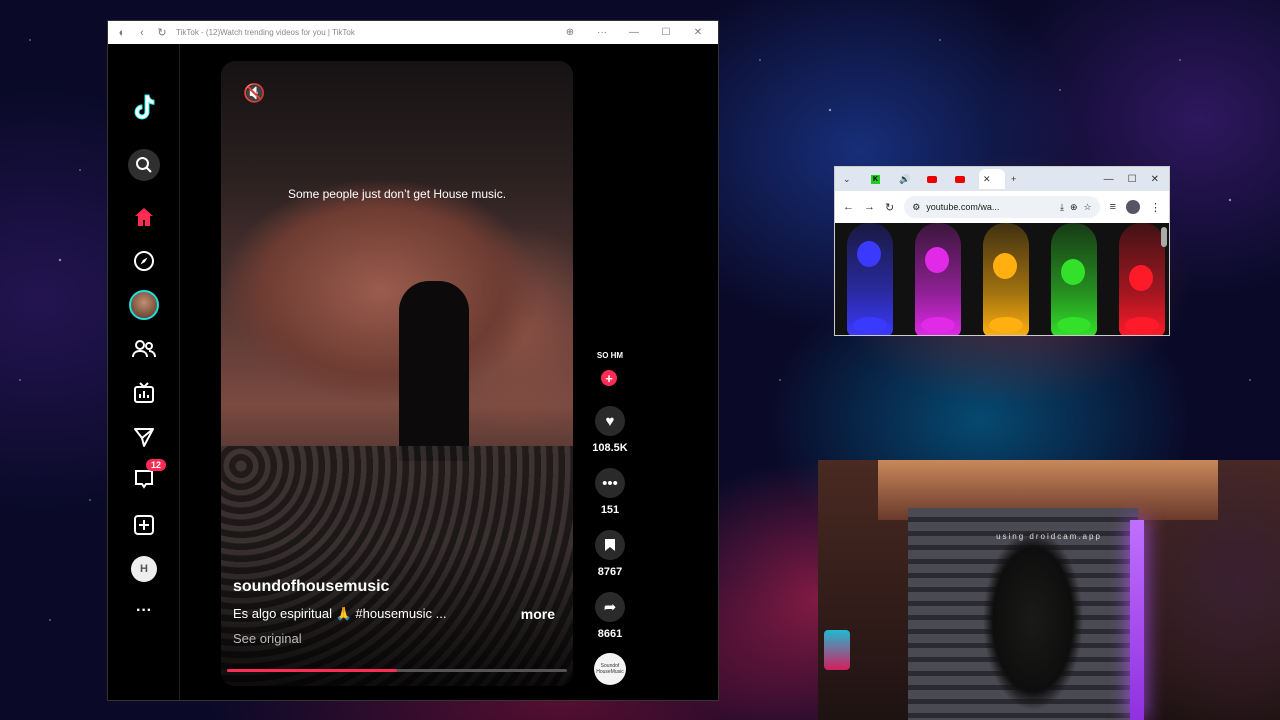 This screenshot has height=720, width=1280. I want to click on menu-icon: ···, so click(602, 32).